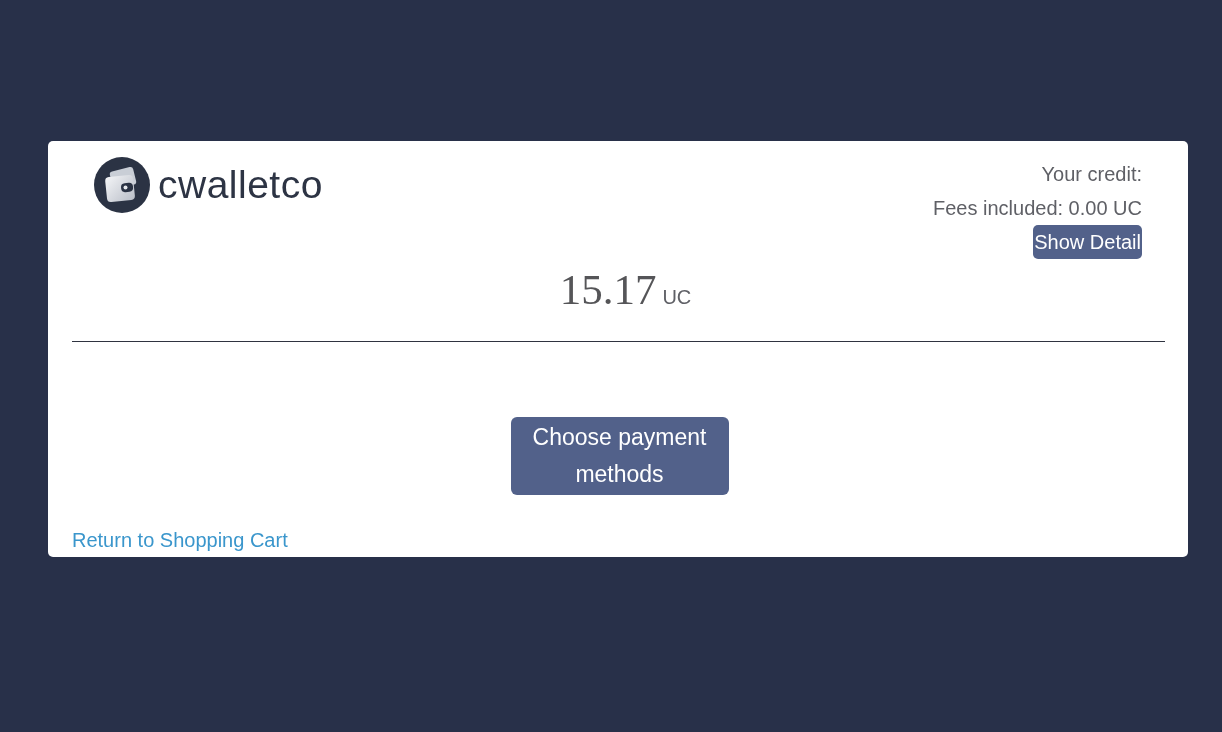  What do you see at coordinates (1037, 208) in the screenshot?
I see `fees-text: Fees included: 0.00 UC` at bounding box center [1037, 208].